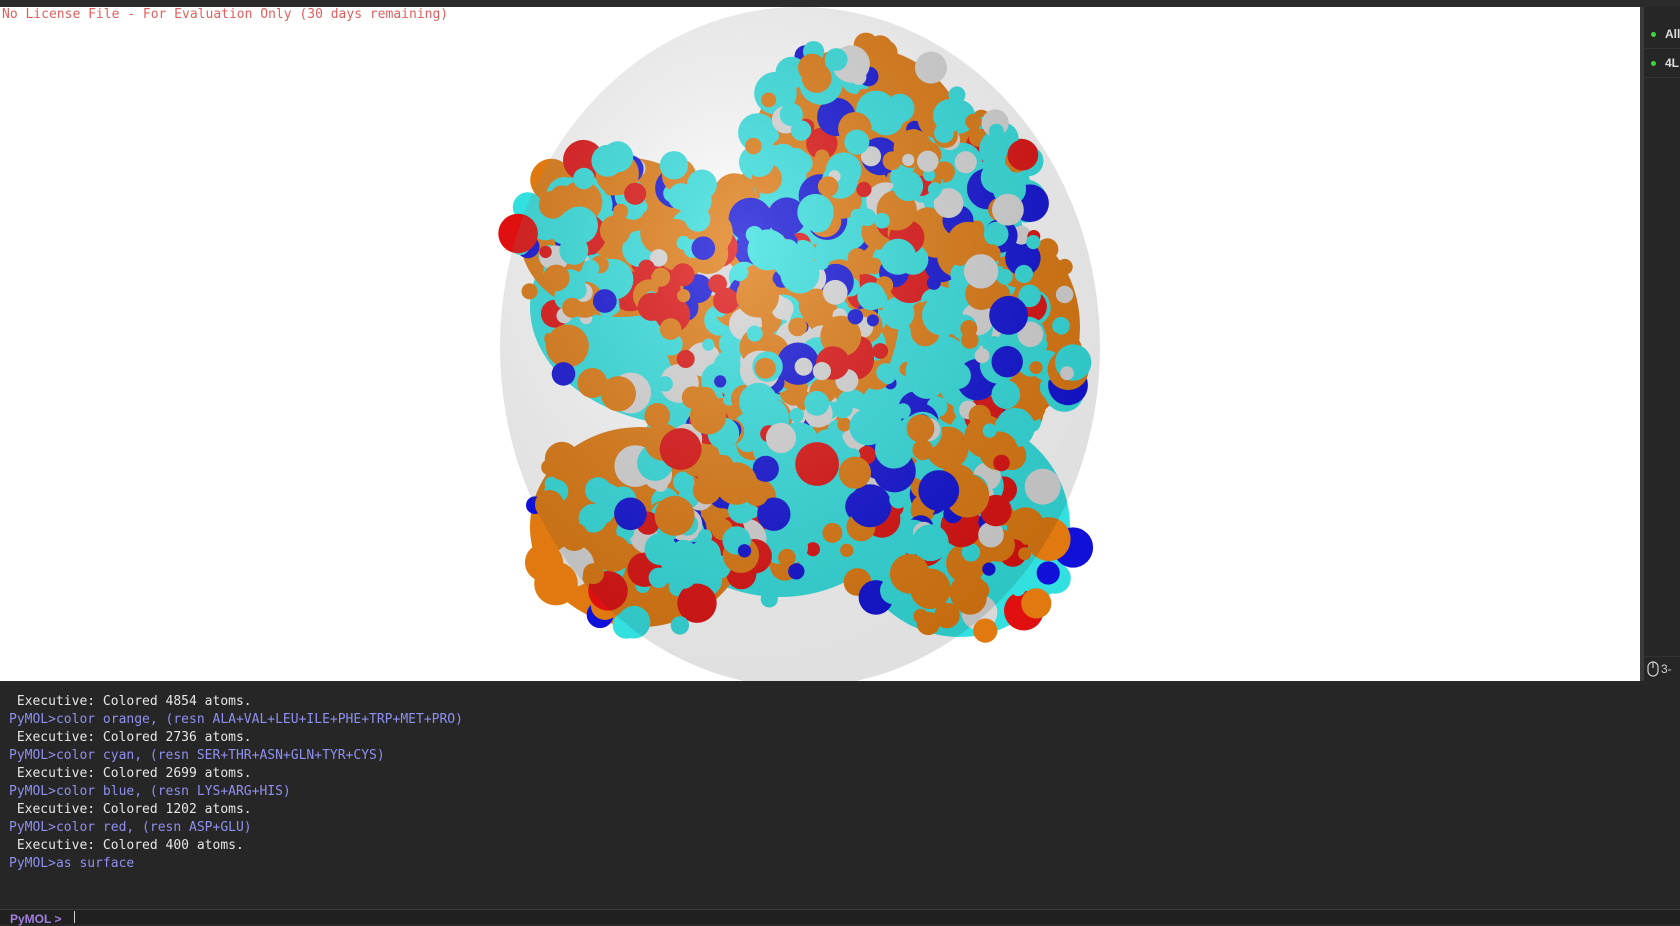  Describe the element at coordinates (1662, 344) in the screenshot. I see `object-panel: All 4L` at that location.